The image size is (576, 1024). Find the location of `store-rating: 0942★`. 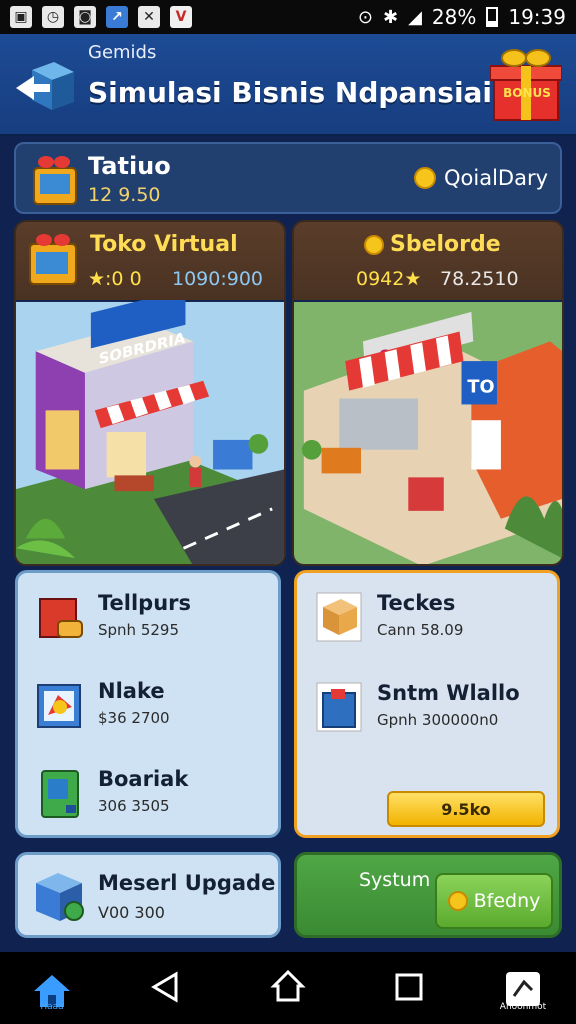

store-rating: 0942★ is located at coordinates (389, 279).